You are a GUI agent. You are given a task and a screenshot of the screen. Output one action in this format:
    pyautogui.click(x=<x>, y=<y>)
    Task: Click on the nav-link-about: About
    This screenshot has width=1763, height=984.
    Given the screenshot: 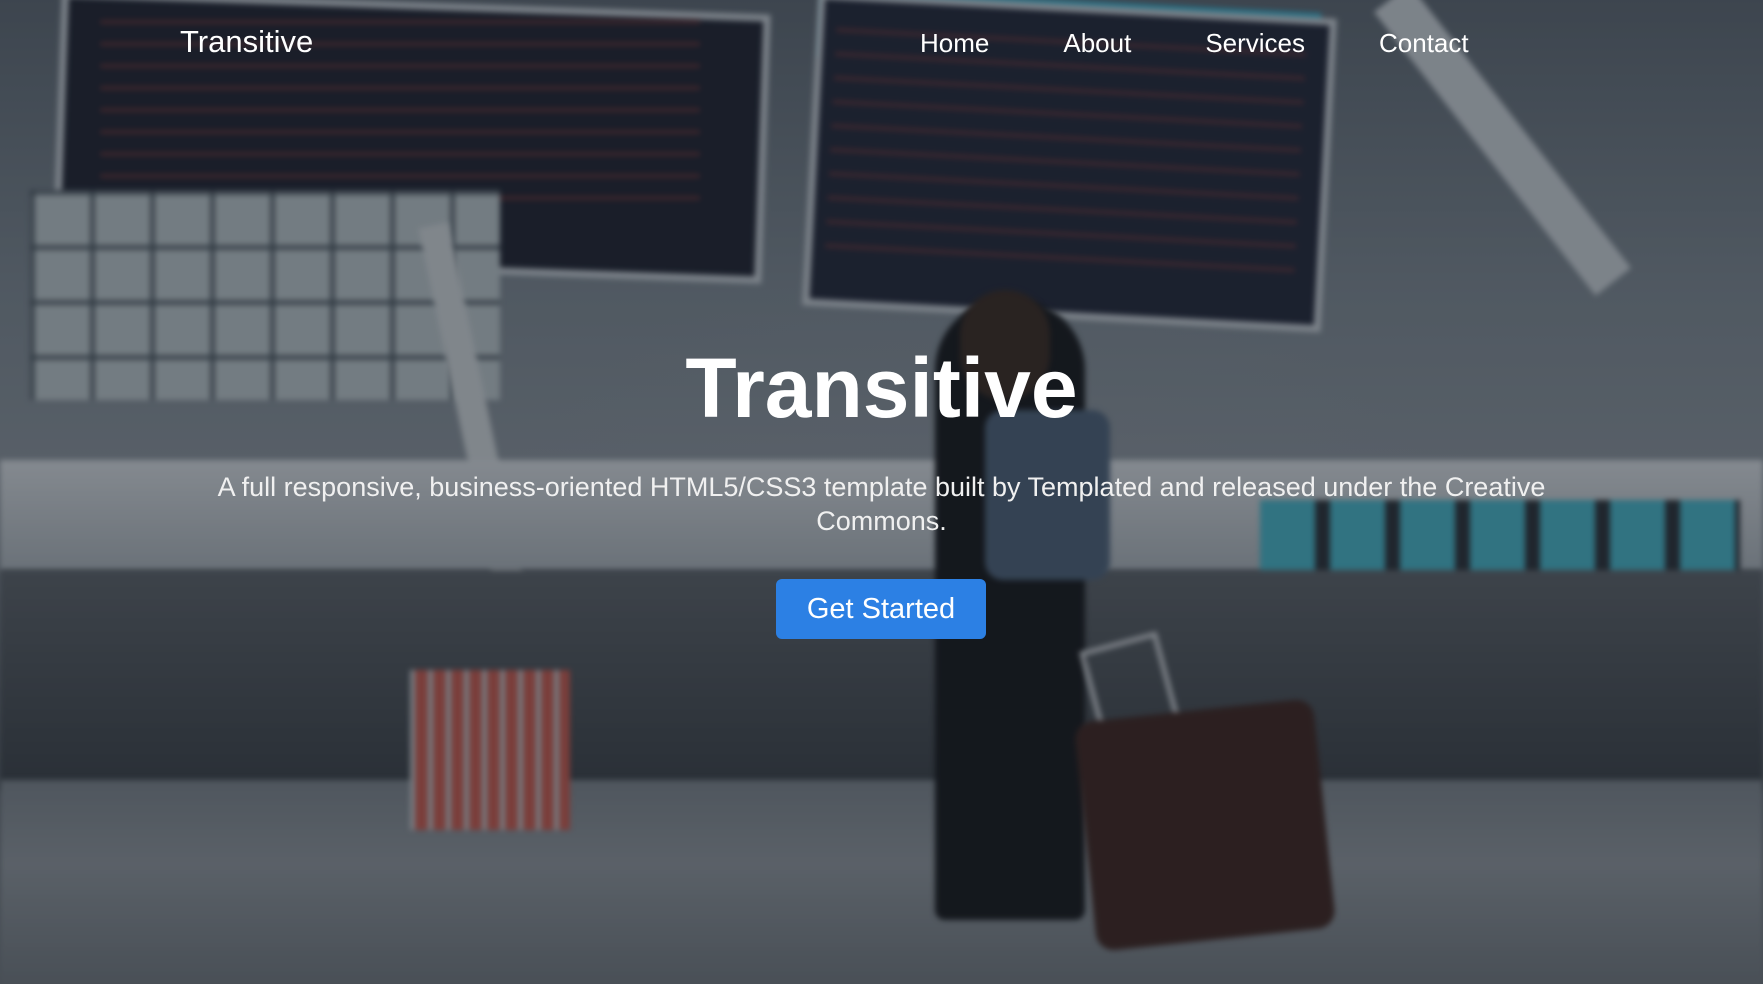 What is the action you would take?
    pyautogui.click(x=1097, y=43)
    